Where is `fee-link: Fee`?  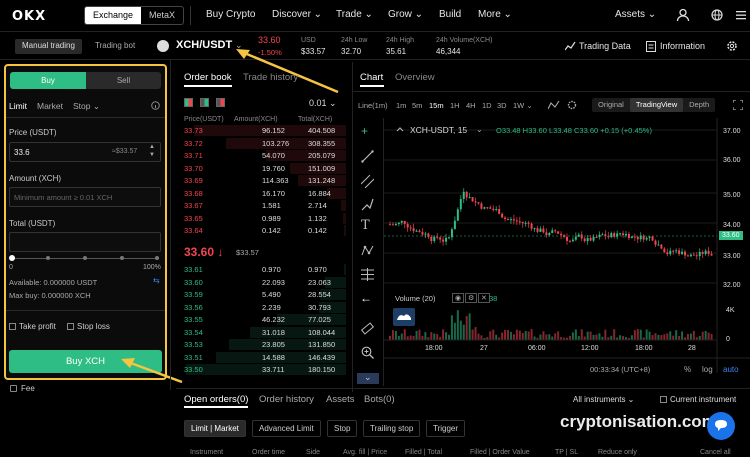 fee-link: Fee is located at coordinates (28, 388).